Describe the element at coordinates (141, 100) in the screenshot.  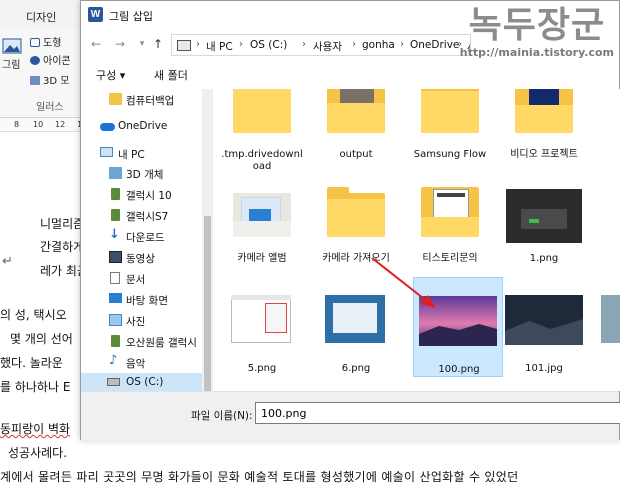
I see `nav-item-computer-backup: 컴퓨터백업` at that location.